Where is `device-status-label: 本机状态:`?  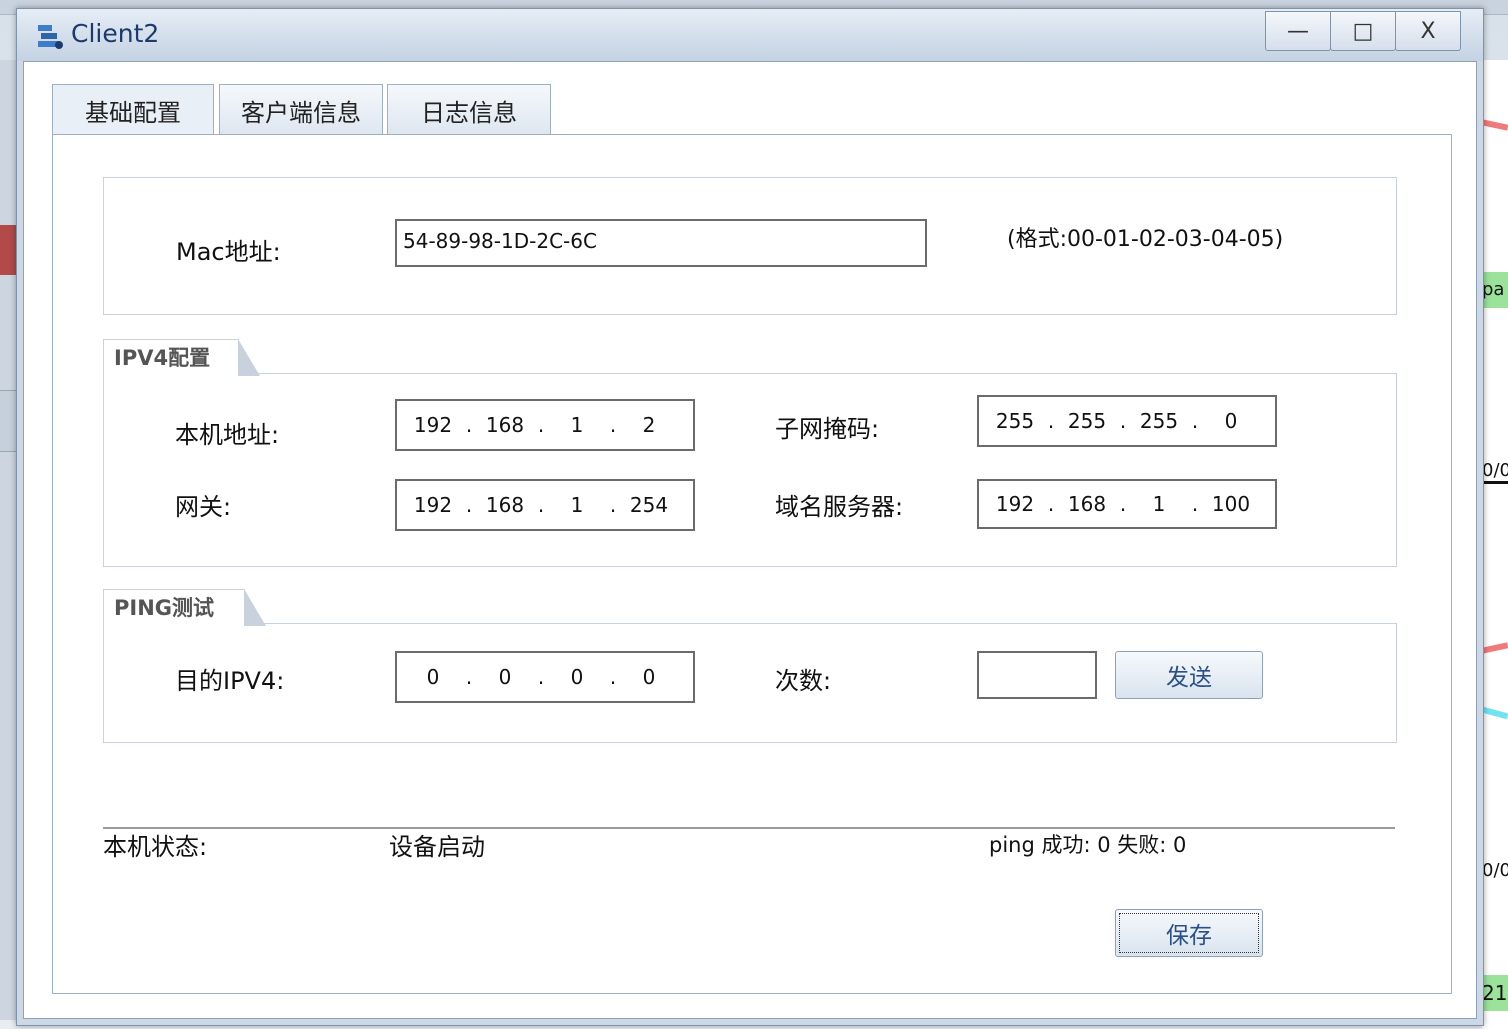 device-status-label: 本机状态: is located at coordinates (155, 847).